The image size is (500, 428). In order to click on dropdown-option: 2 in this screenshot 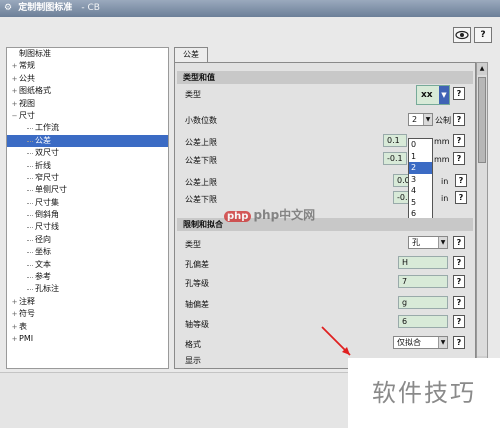, I will do `click(420, 168)`.